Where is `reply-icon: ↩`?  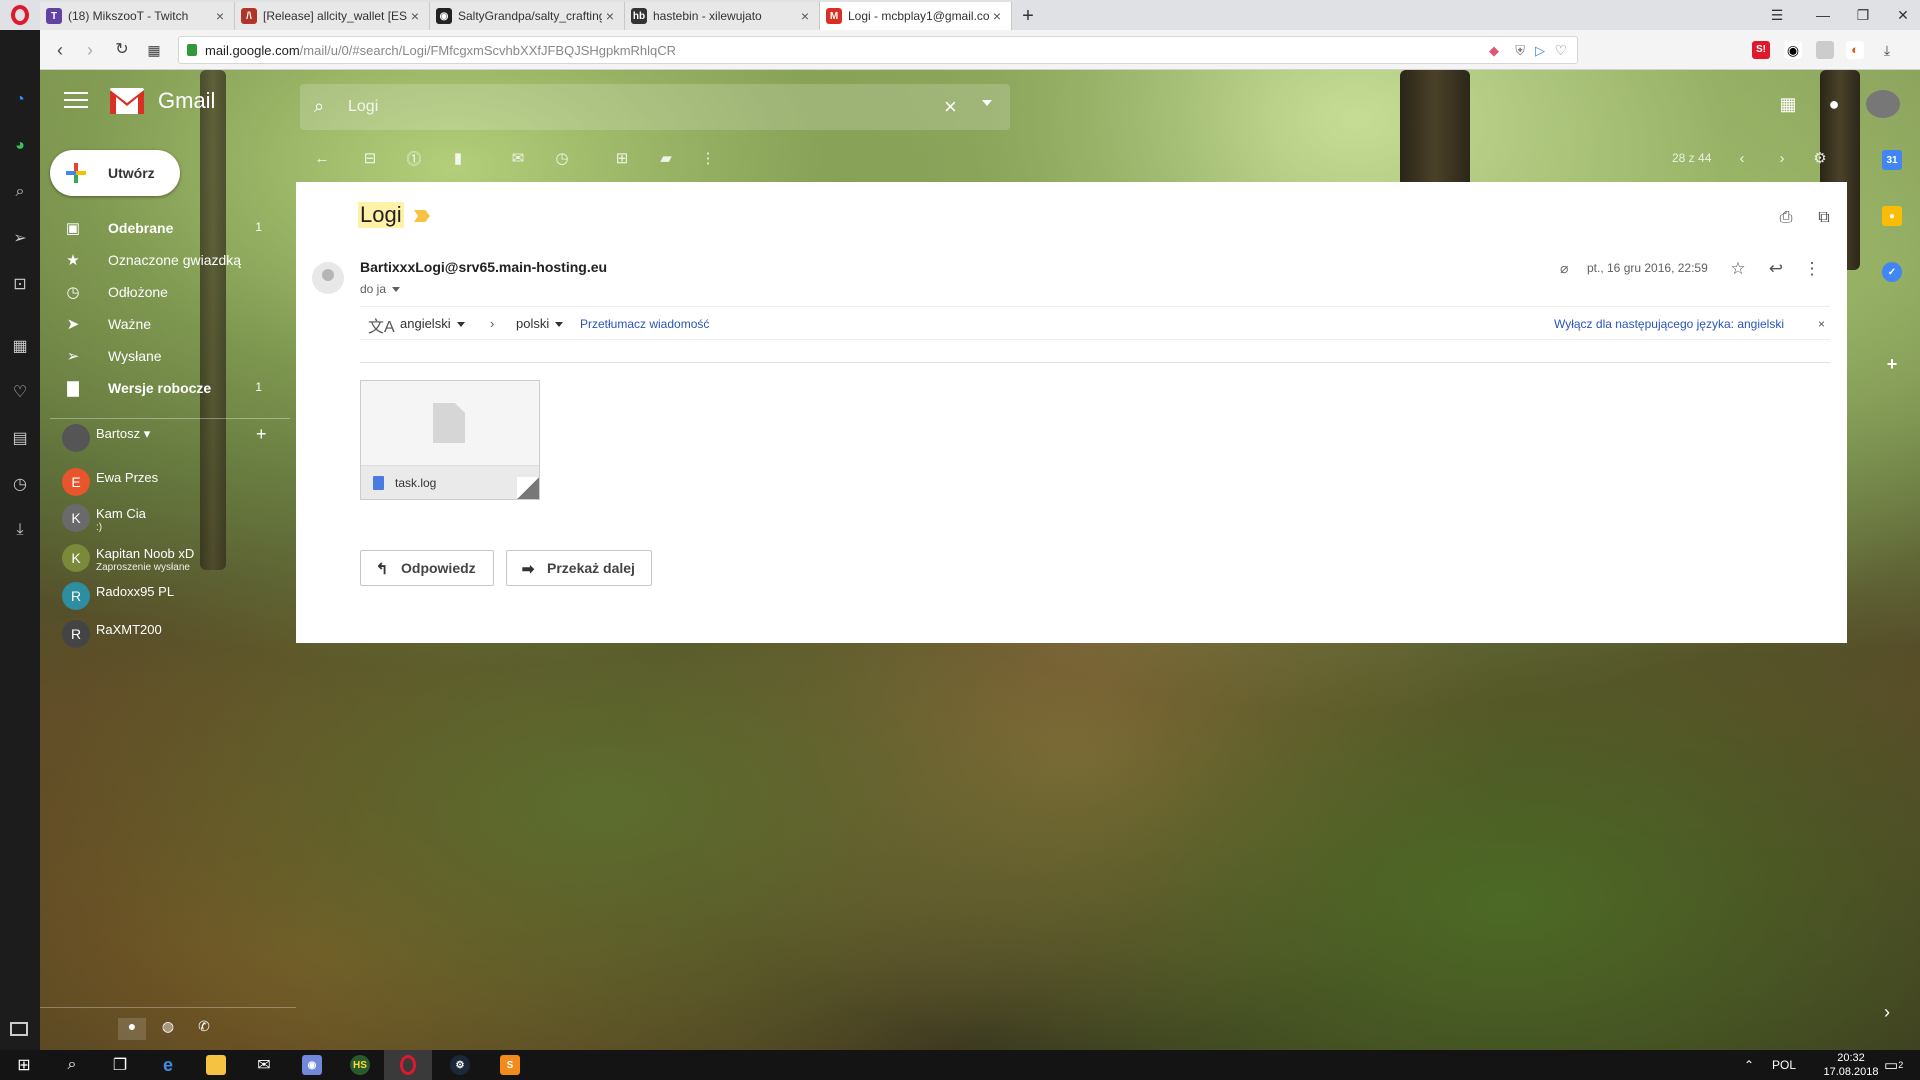
reply-icon: ↩ is located at coordinates (1776, 269).